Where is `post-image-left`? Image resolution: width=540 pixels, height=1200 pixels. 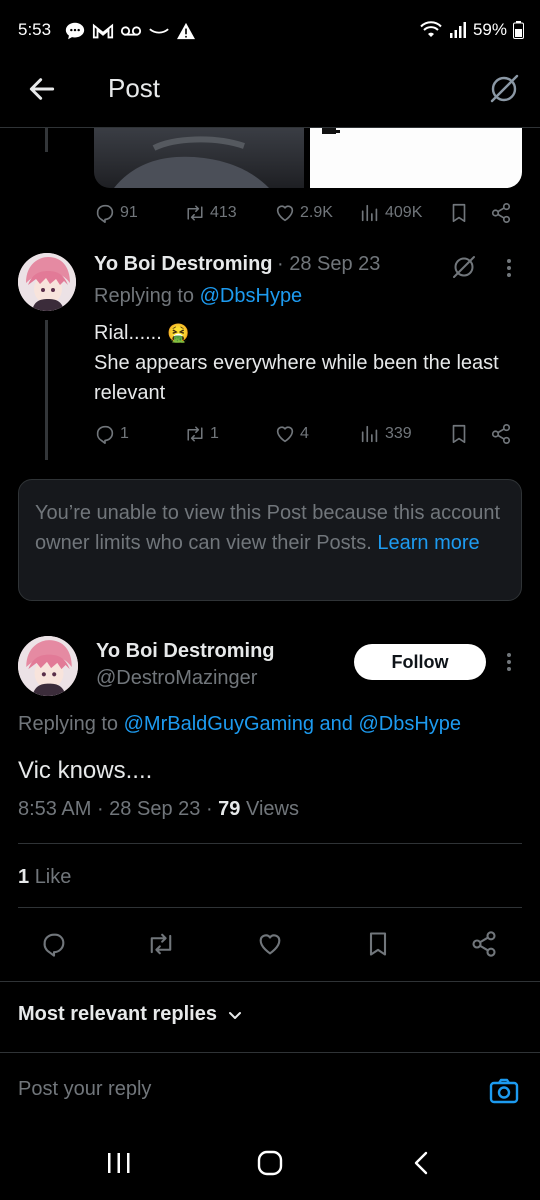
post-image-left is located at coordinates (199, 158).